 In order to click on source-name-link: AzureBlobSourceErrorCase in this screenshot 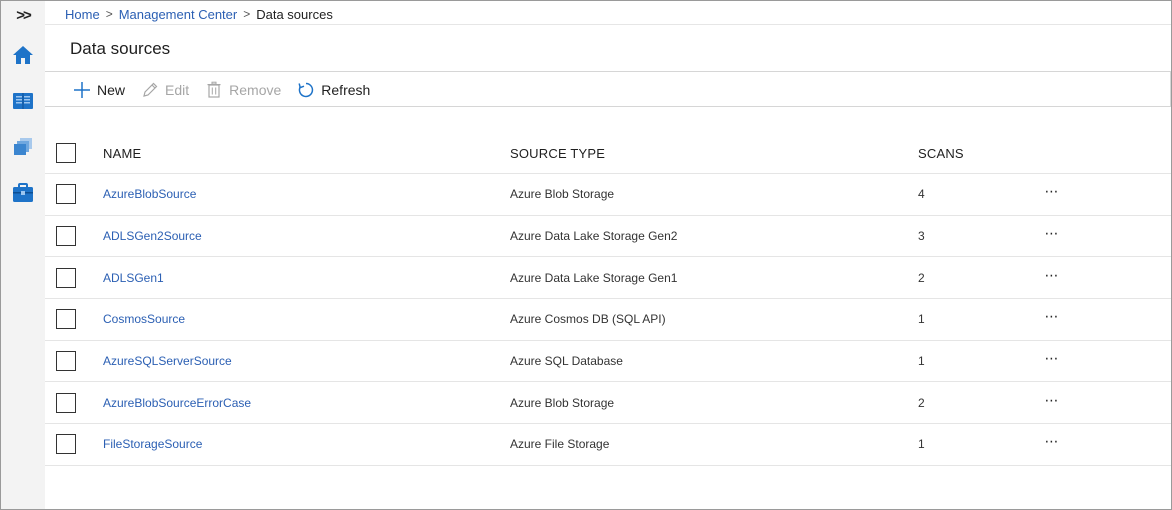, I will do `click(177, 402)`.